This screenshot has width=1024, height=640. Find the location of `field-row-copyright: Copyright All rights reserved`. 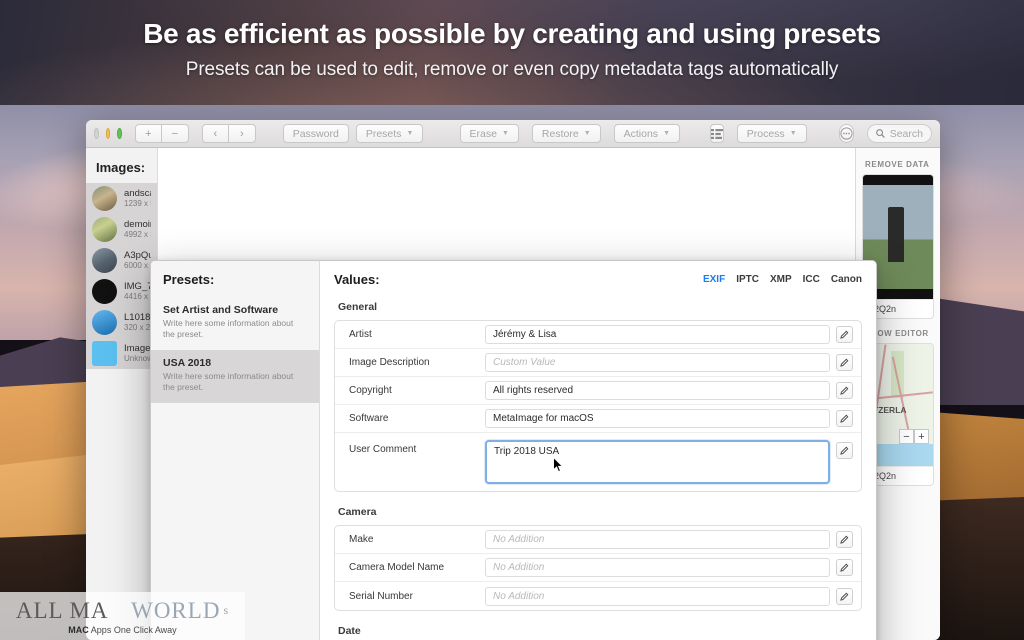

field-row-copyright: Copyright All rights reserved is located at coordinates (598, 391).